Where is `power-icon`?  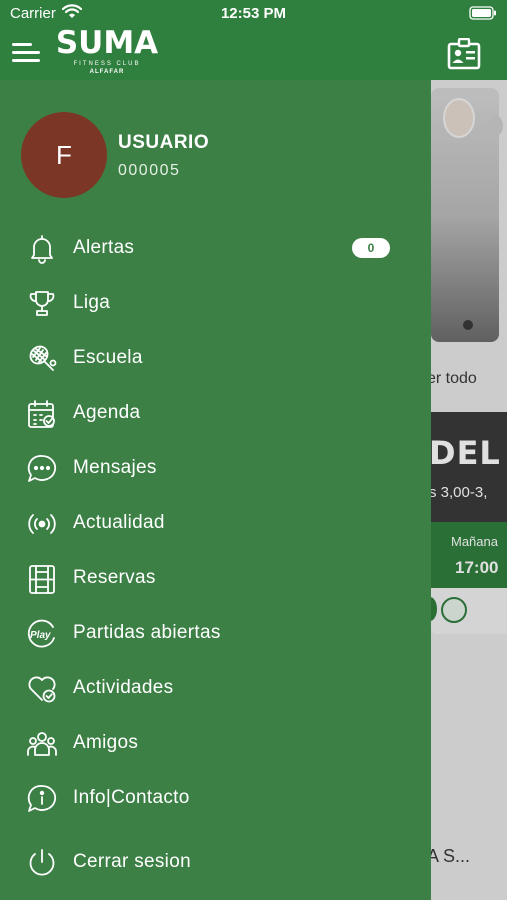
power-icon is located at coordinates (42, 863).